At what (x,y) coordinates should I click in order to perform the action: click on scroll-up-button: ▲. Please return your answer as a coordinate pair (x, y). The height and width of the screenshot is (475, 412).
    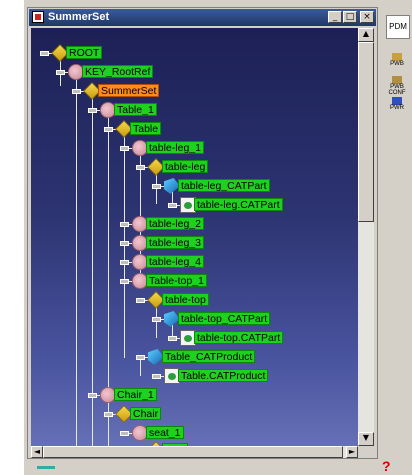
    Looking at the image, I should click on (366, 35).